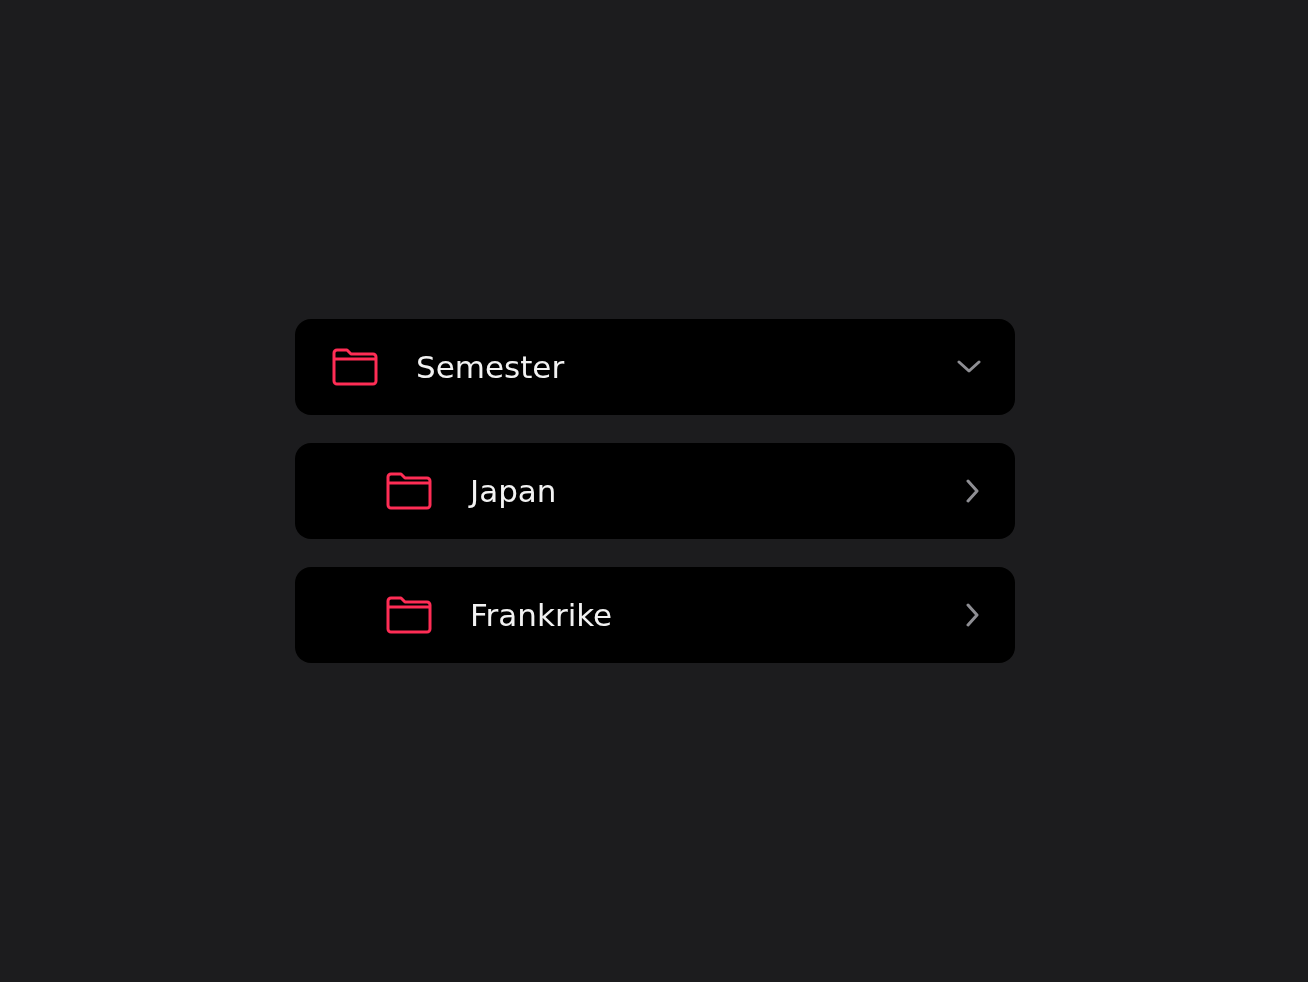  I want to click on folder-row: Frankrike, so click(655, 615).